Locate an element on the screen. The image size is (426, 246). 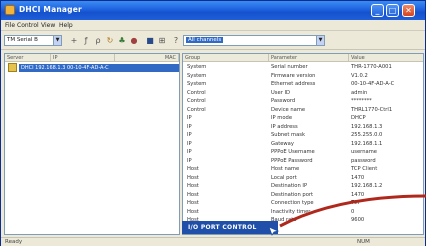
row-parameter: Ethernet address is located at coordinates (293, 84).